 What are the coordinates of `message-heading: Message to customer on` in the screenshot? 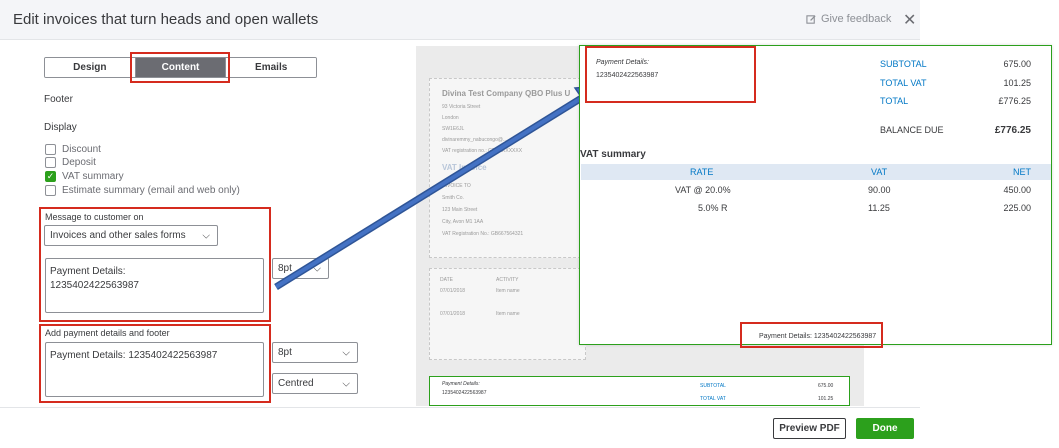 It's located at (94, 217).